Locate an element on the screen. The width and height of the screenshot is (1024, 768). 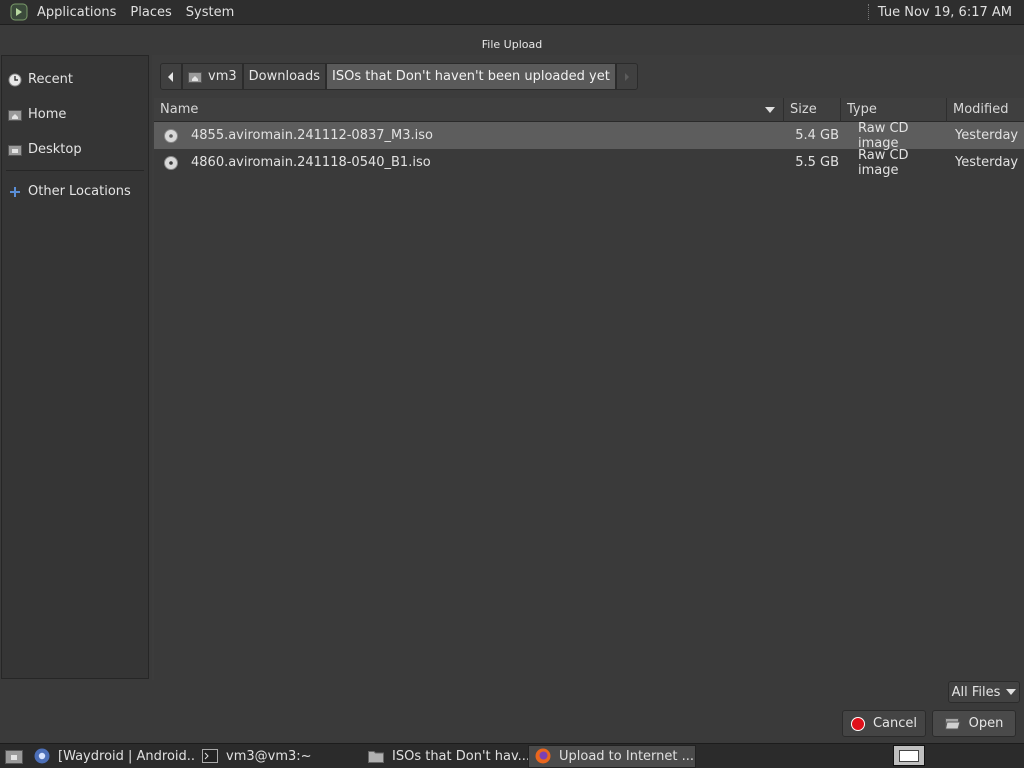
open-button: Open is located at coordinates (974, 723).